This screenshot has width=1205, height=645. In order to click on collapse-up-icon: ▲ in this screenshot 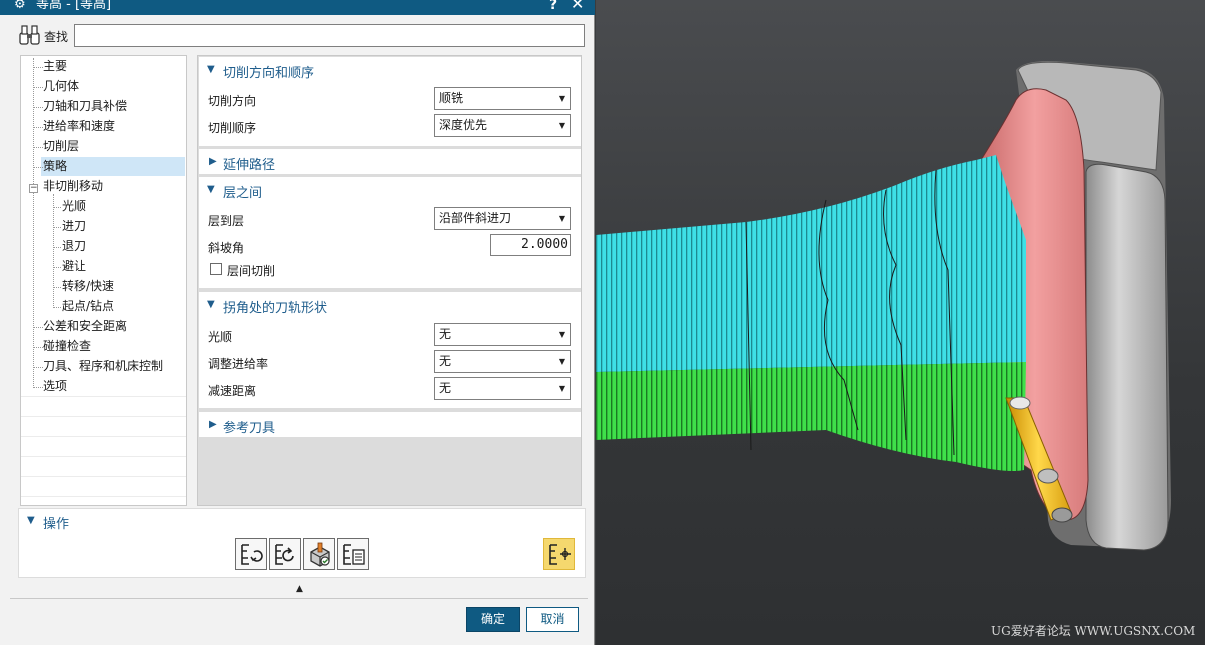, I will do `click(299, 589)`.